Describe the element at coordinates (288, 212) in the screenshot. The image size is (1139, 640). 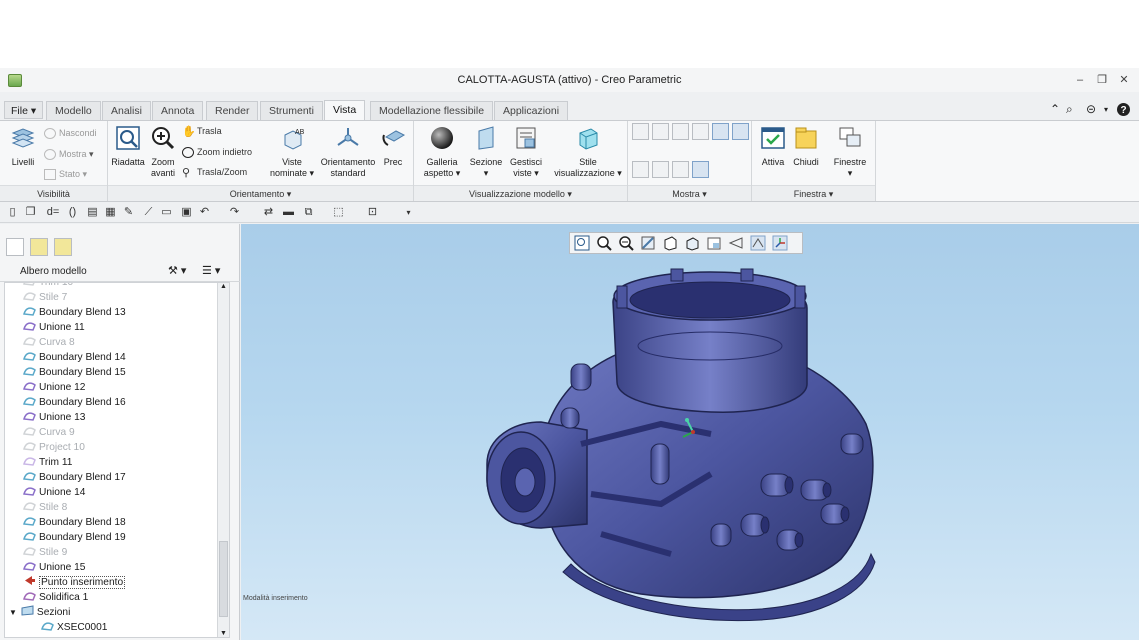
I see `folder-icon: ▬` at that location.